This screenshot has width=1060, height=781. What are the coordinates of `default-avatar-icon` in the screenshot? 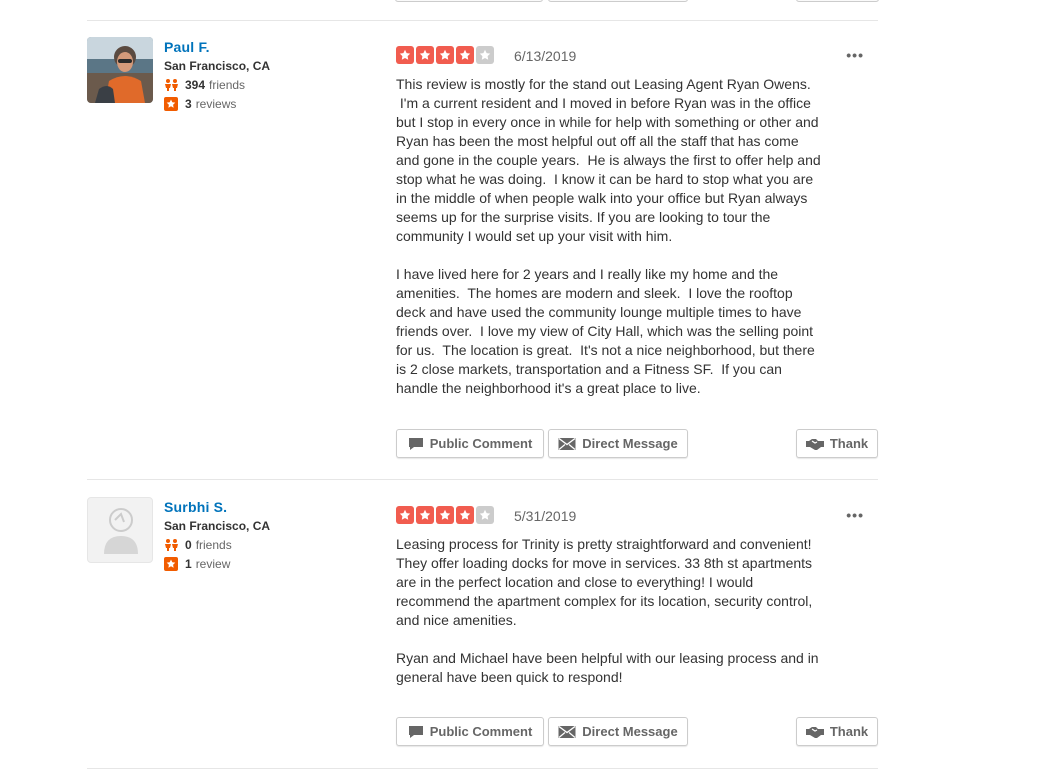 It's located at (121, 531).